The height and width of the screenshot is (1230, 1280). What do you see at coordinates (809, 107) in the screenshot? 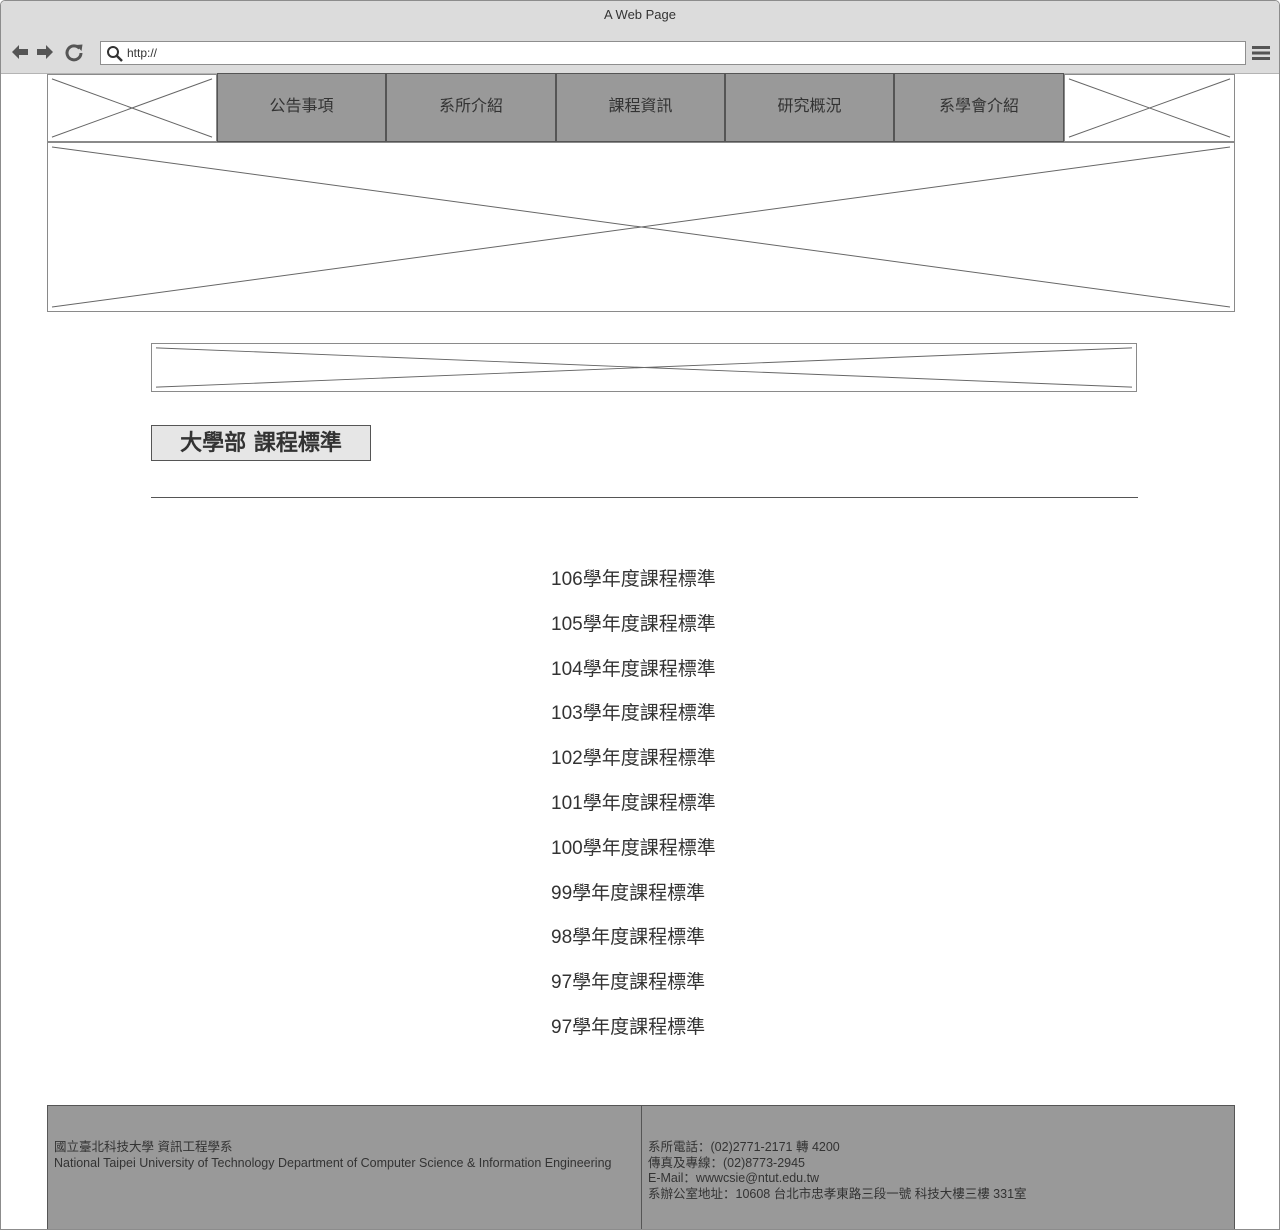
I see `tab-research-overview: 研究概況` at bounding box center [809, 107].